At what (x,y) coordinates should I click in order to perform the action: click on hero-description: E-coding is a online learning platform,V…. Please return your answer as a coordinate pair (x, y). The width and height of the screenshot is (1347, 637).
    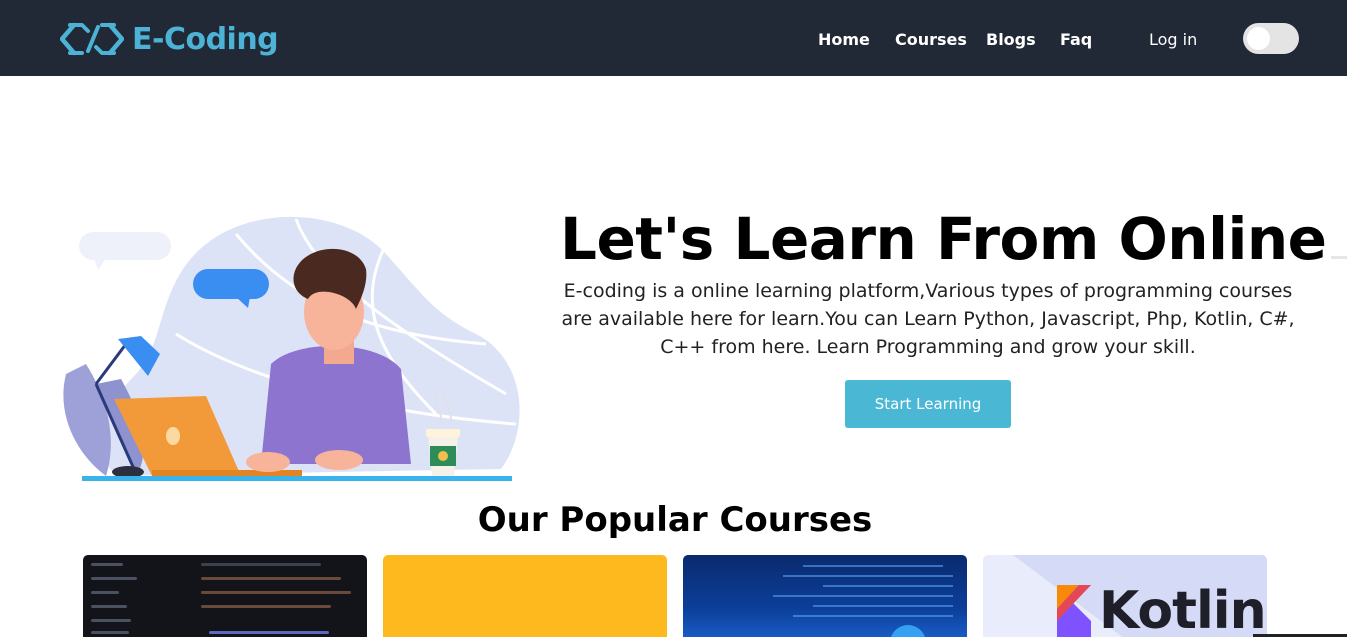
    Looking at the image, I should click on (928, 319).